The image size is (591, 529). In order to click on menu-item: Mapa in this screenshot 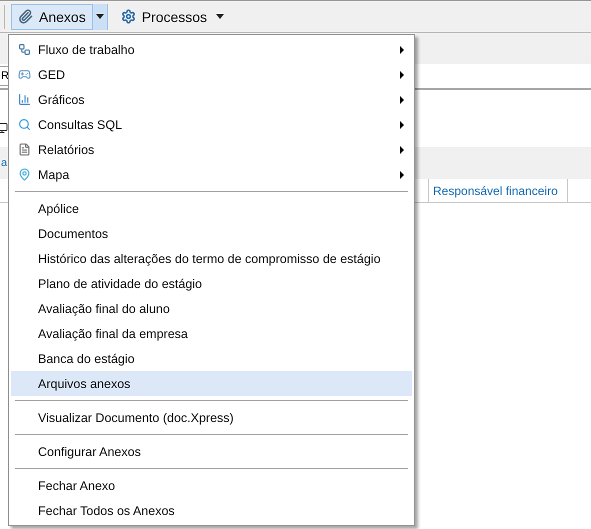, I will do `click(211, 174)`.